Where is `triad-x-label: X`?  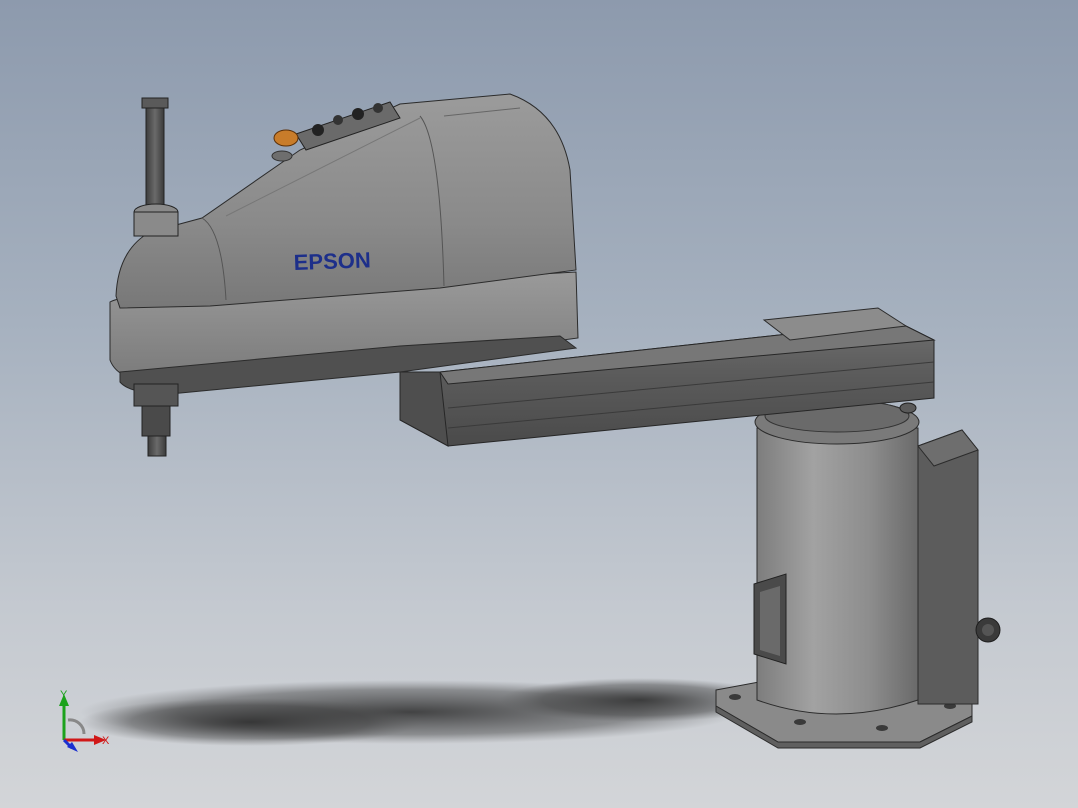
triad-x-label: X is located at coordinates (106, 741).